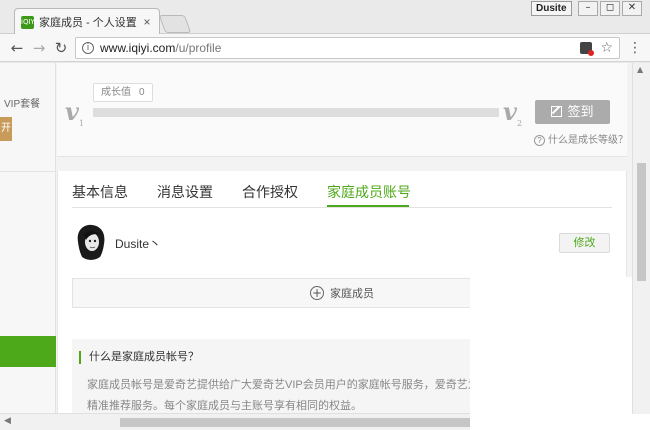 This screenshot has height=430, width=650. Describe the element at coordinates (513, 112) in the screenshot. I see `level-end-icon: v2` at that location.